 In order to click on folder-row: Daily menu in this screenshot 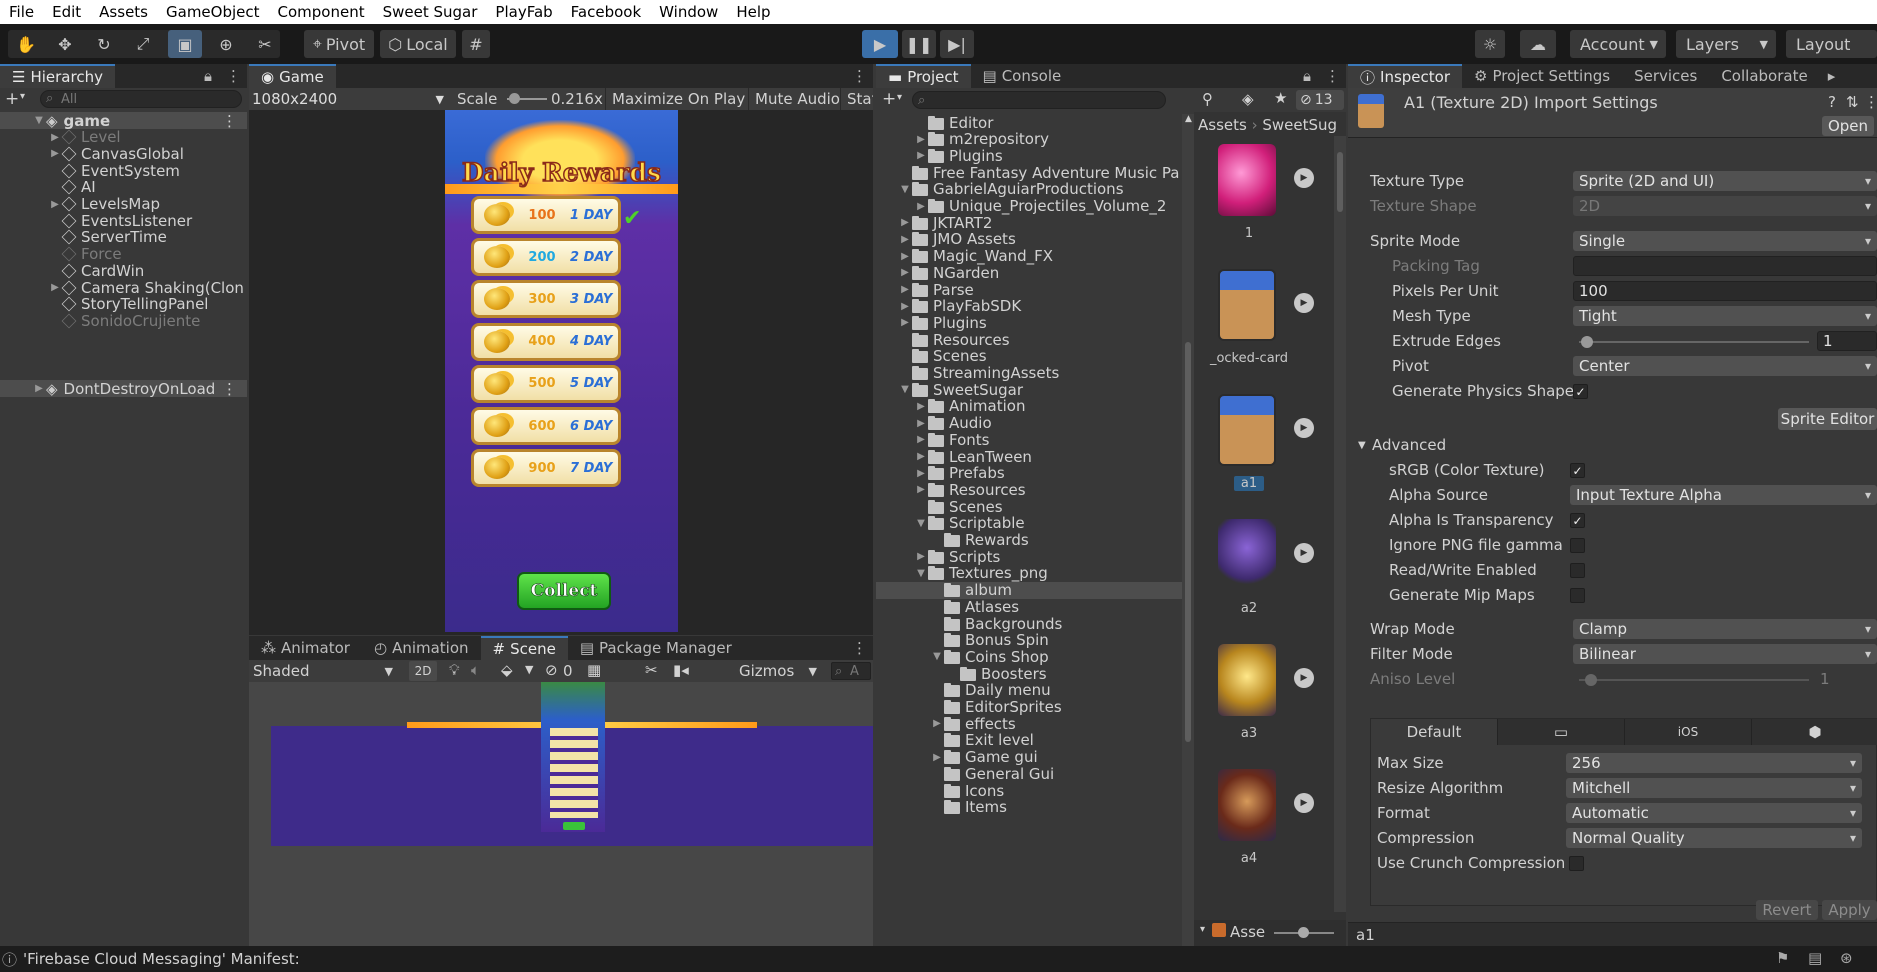, I will do `click(1029, 690)`.